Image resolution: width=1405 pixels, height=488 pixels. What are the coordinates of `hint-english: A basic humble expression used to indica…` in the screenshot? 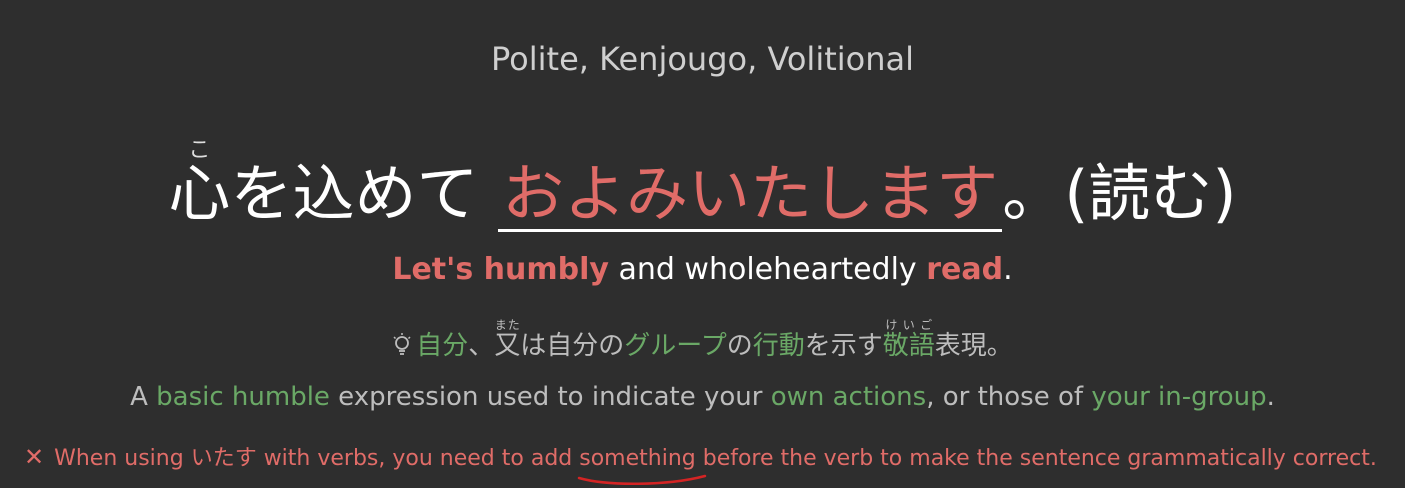 It's located at (702, 397).